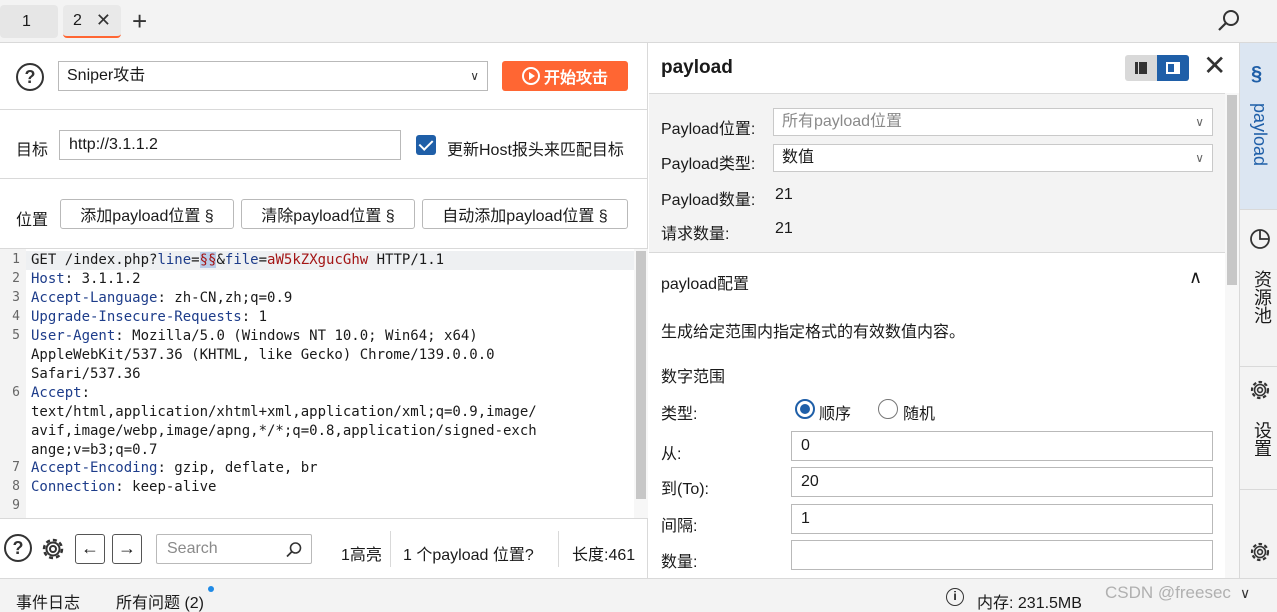  I want to click on update-host-checkbox, so click(426, 145).